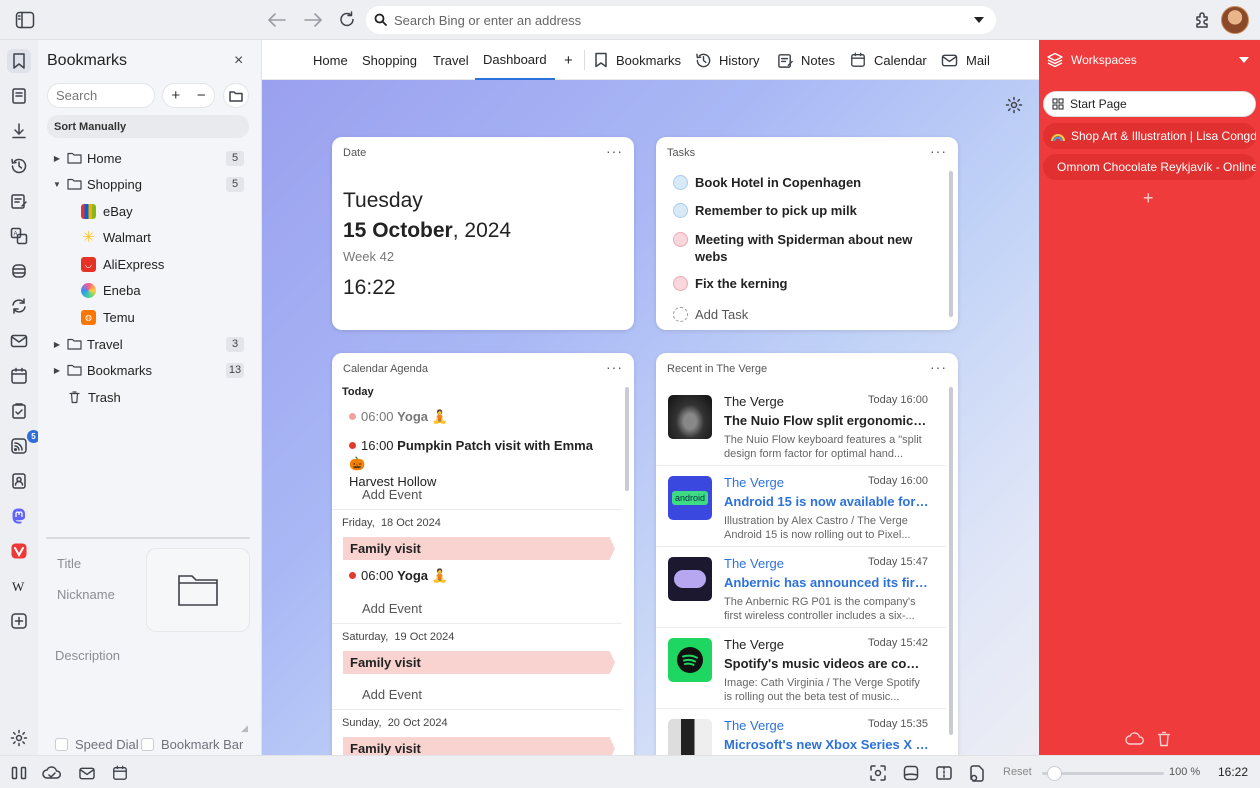 This screenshot has width=1260, height=788. I want to click on new-tab-button: +, so click(568, 60).